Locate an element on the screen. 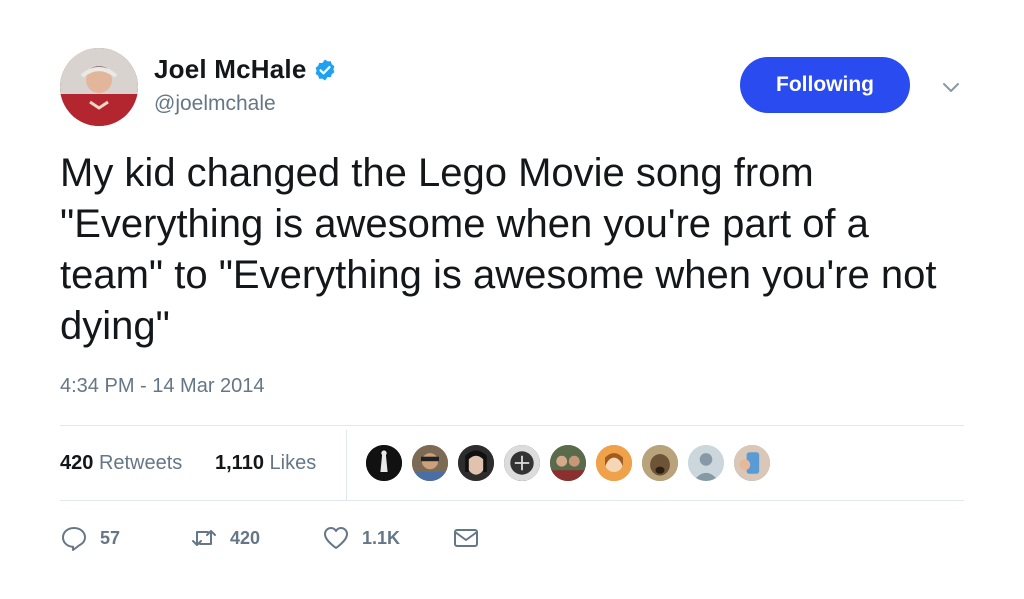 The height and width of the screenshot is (599, 1024). message-icon is located at coordinates (466, 538).